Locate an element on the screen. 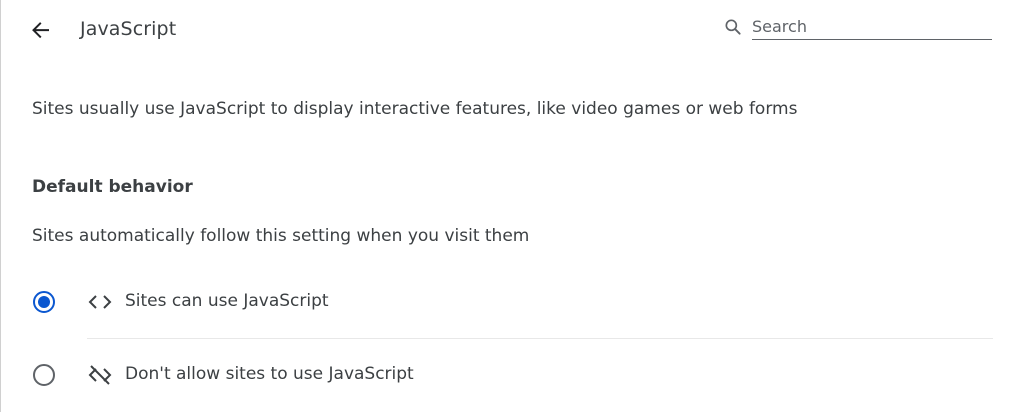 The width and height of the screenshot is (1017, 412). arrow-left-icon is located at coordinates (40, 30).